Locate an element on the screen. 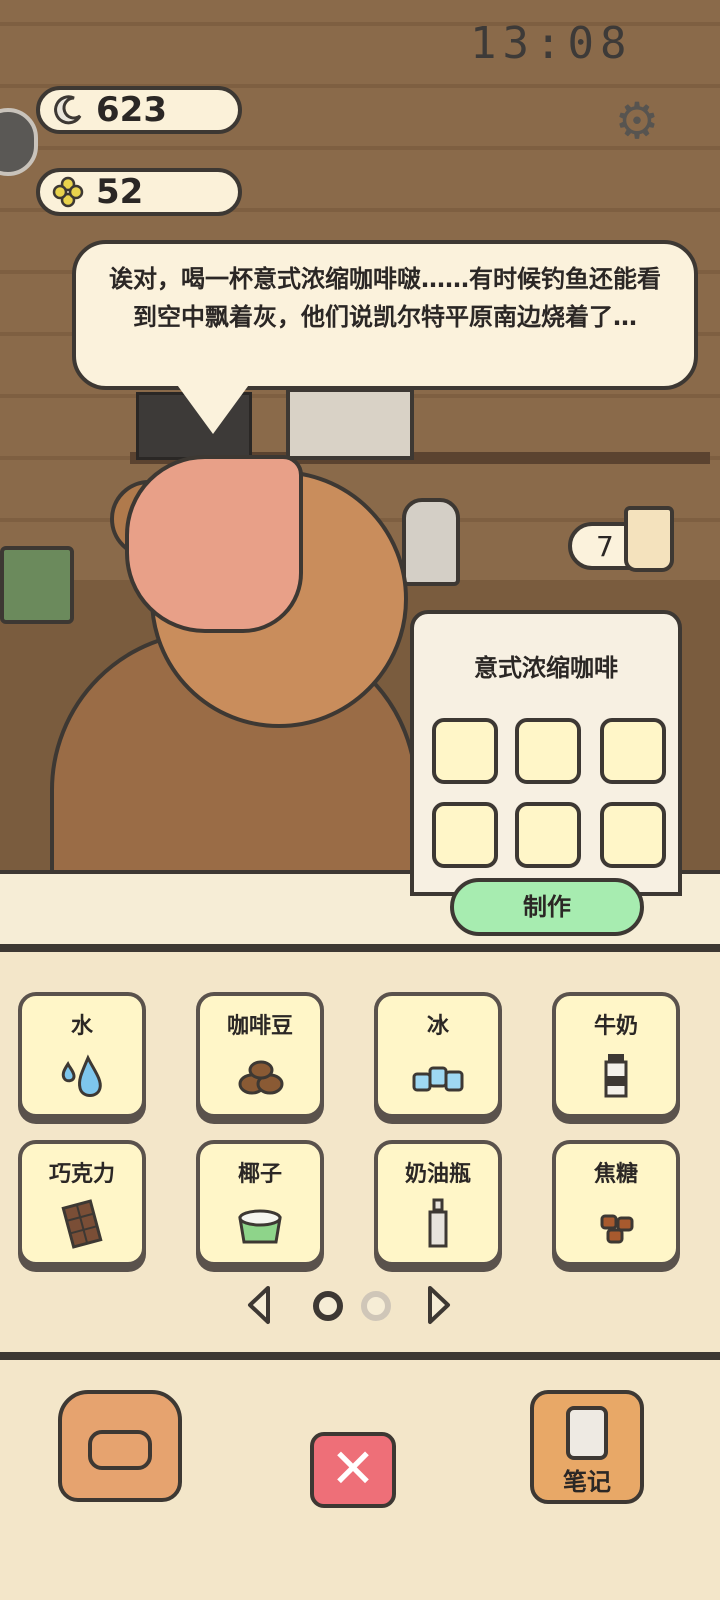 This screenshot has width=720, height=1600. ice-icon is located at coordinates (438, 1080).